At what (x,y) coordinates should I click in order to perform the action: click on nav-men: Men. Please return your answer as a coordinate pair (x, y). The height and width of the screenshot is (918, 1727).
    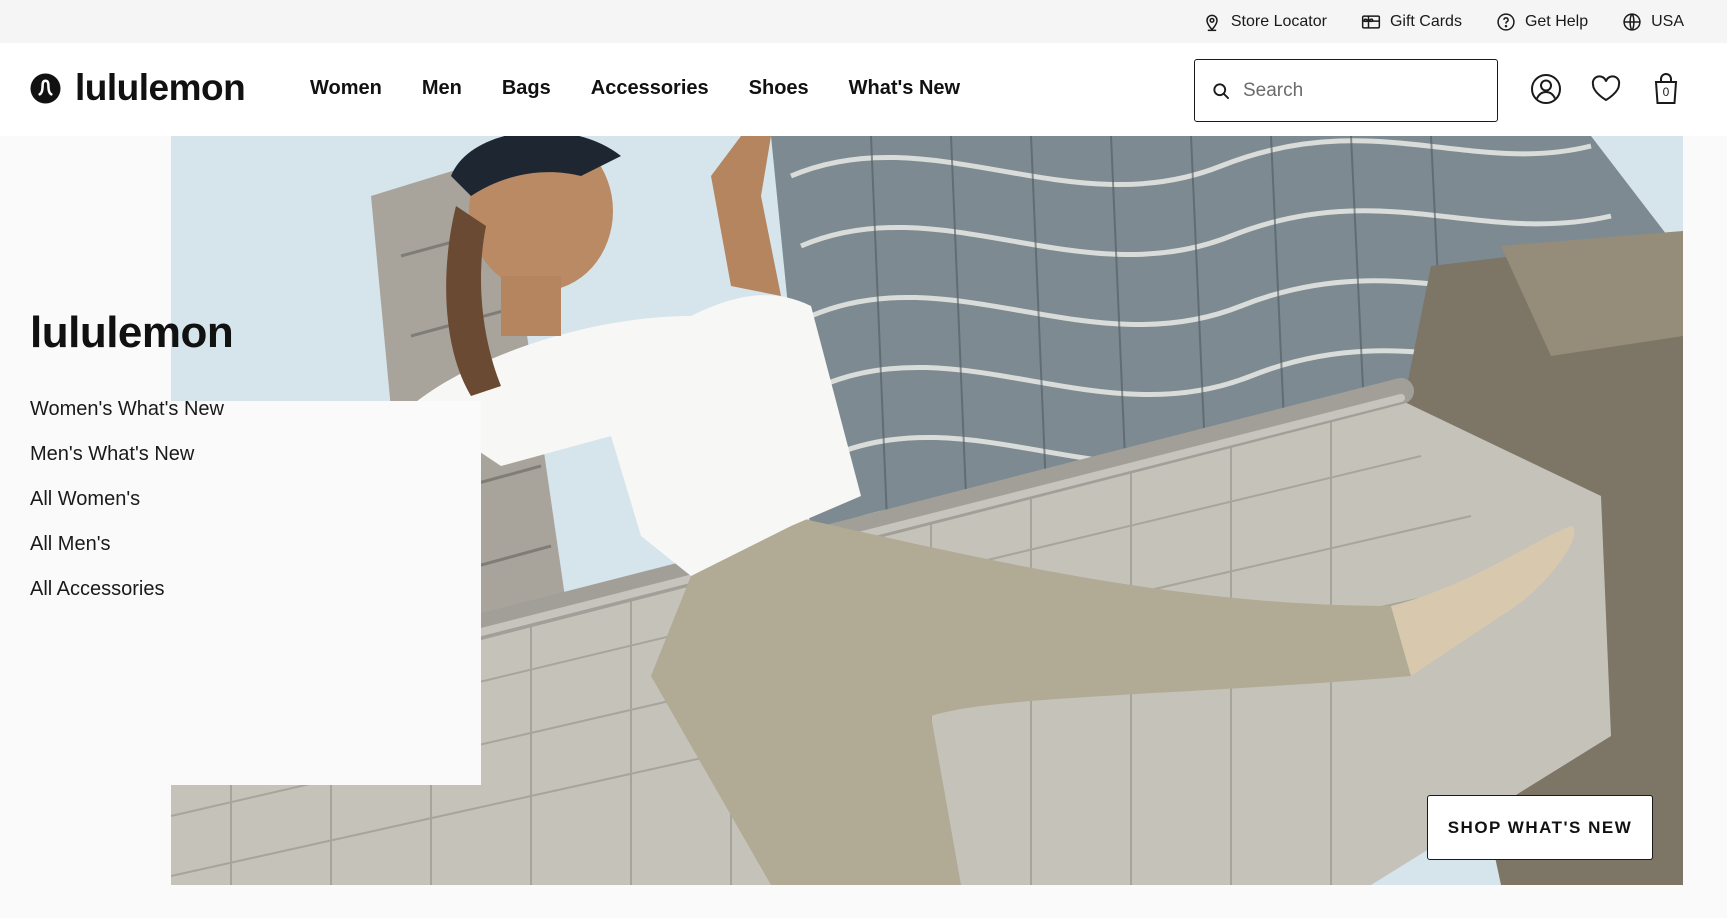
    Looking at the image, I should click on (442, 88).